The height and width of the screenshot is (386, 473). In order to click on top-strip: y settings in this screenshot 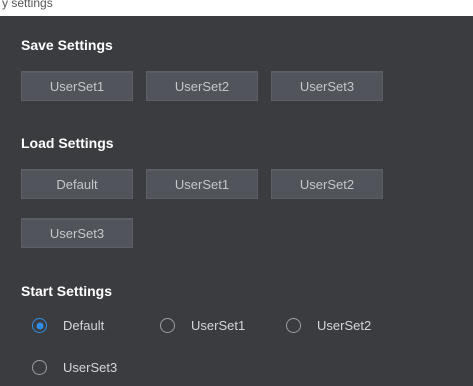, I will do `click(236, 8)`.